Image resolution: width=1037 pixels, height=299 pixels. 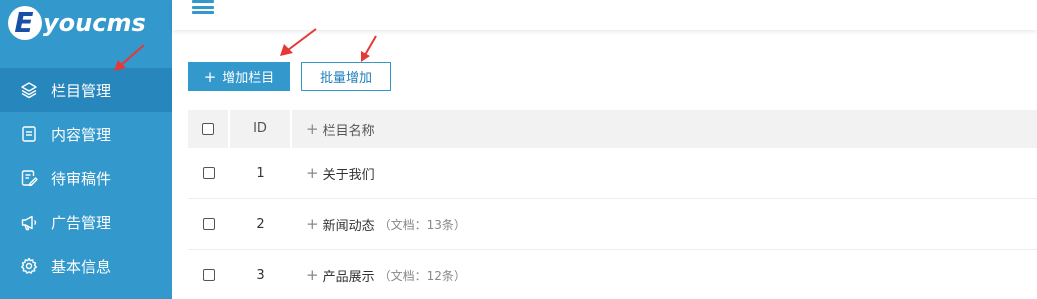 What do you see at coordinates (349, 275) in the screenshot?
I see `row-name: 产品展示` at bounding box center [349, 275].